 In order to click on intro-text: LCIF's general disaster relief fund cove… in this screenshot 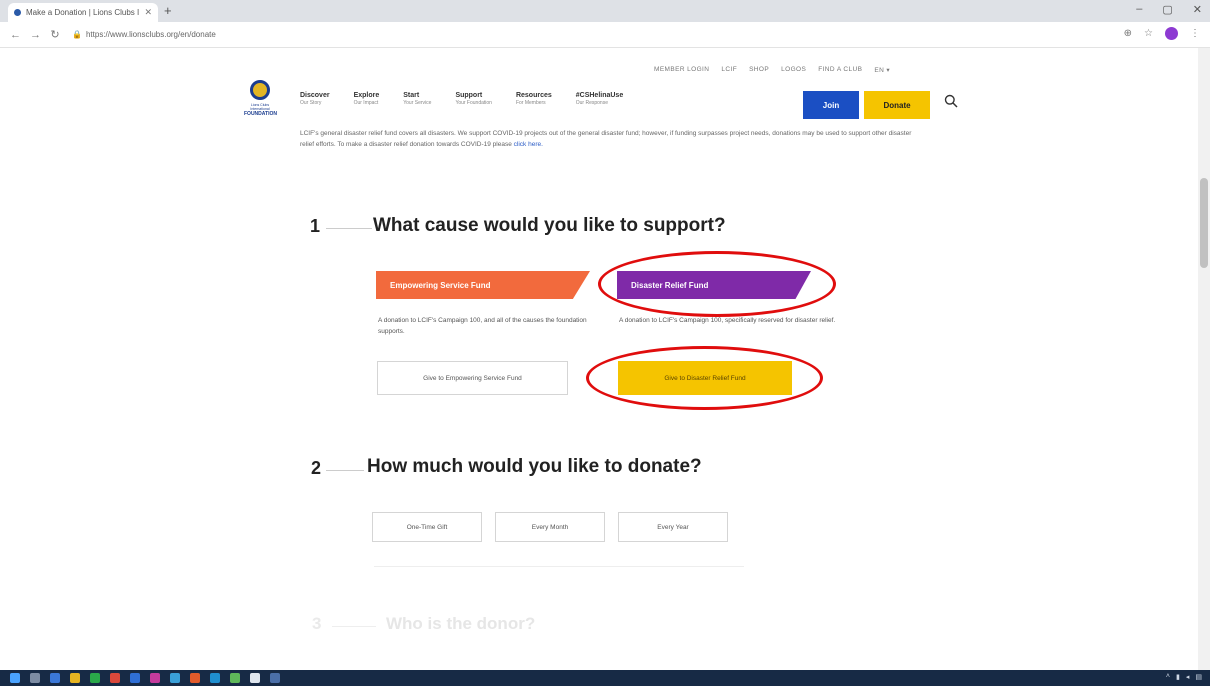, I will do `click(606, 139)`.